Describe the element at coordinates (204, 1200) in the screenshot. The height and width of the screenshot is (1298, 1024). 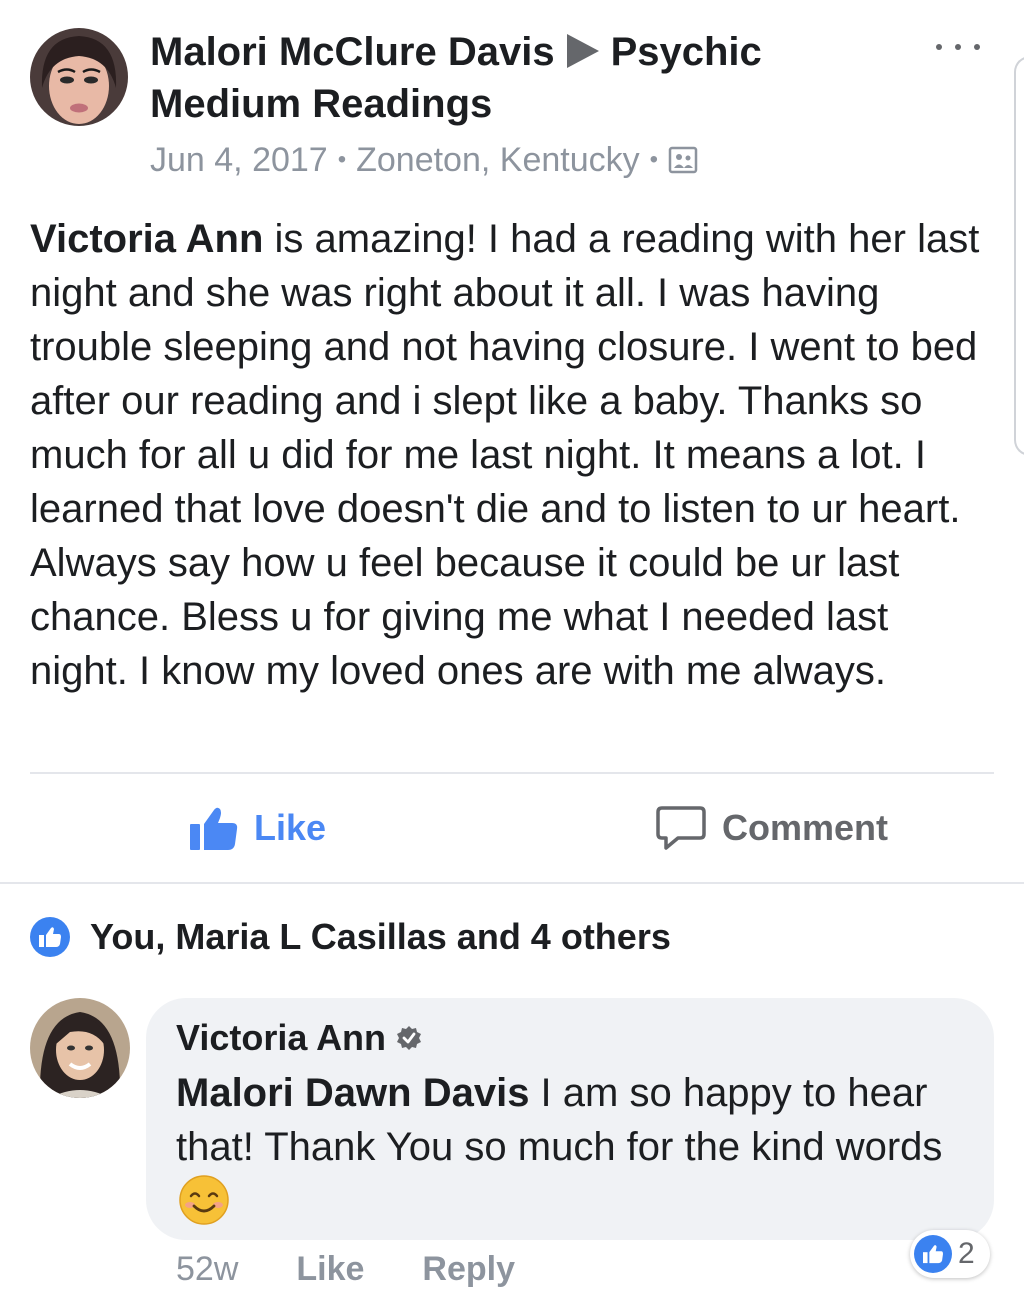
I see `smiling-face-emoji-icon` at that location.